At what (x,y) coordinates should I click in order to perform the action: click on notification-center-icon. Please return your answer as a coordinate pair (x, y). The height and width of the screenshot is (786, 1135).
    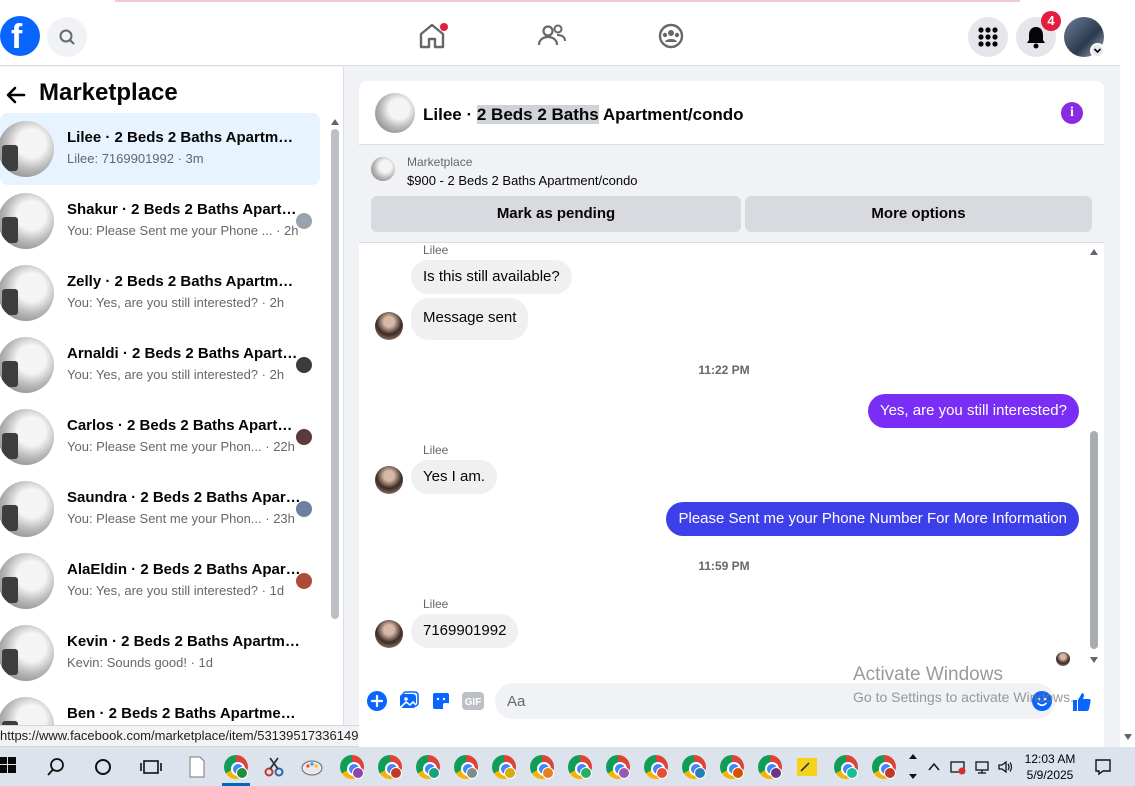
    Looking at the image, I should click on (1103, 767).